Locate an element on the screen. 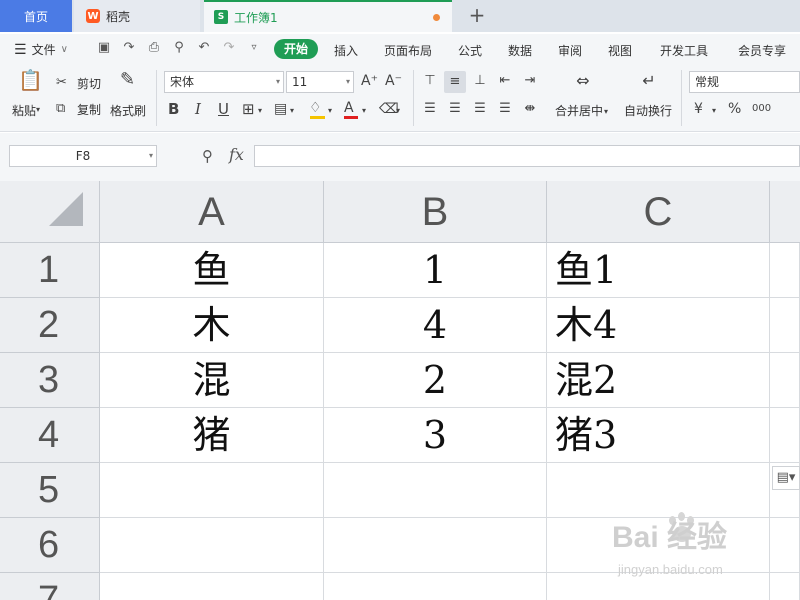 The width and height of the screenshot is (800, 600). italic-button: I is located at coordinates (198, 109).